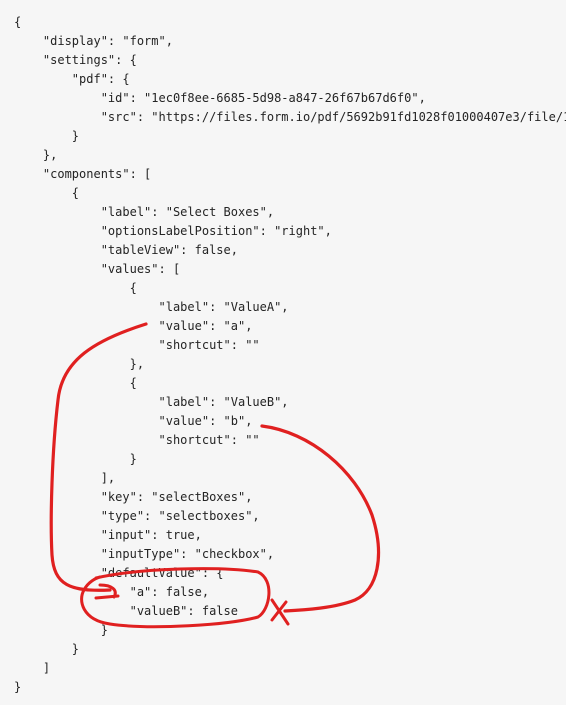  What do you see at coordinates (133, 326) in the screenshot?
I see `code-line: "value": "a",` at bounding box center [133, 326].